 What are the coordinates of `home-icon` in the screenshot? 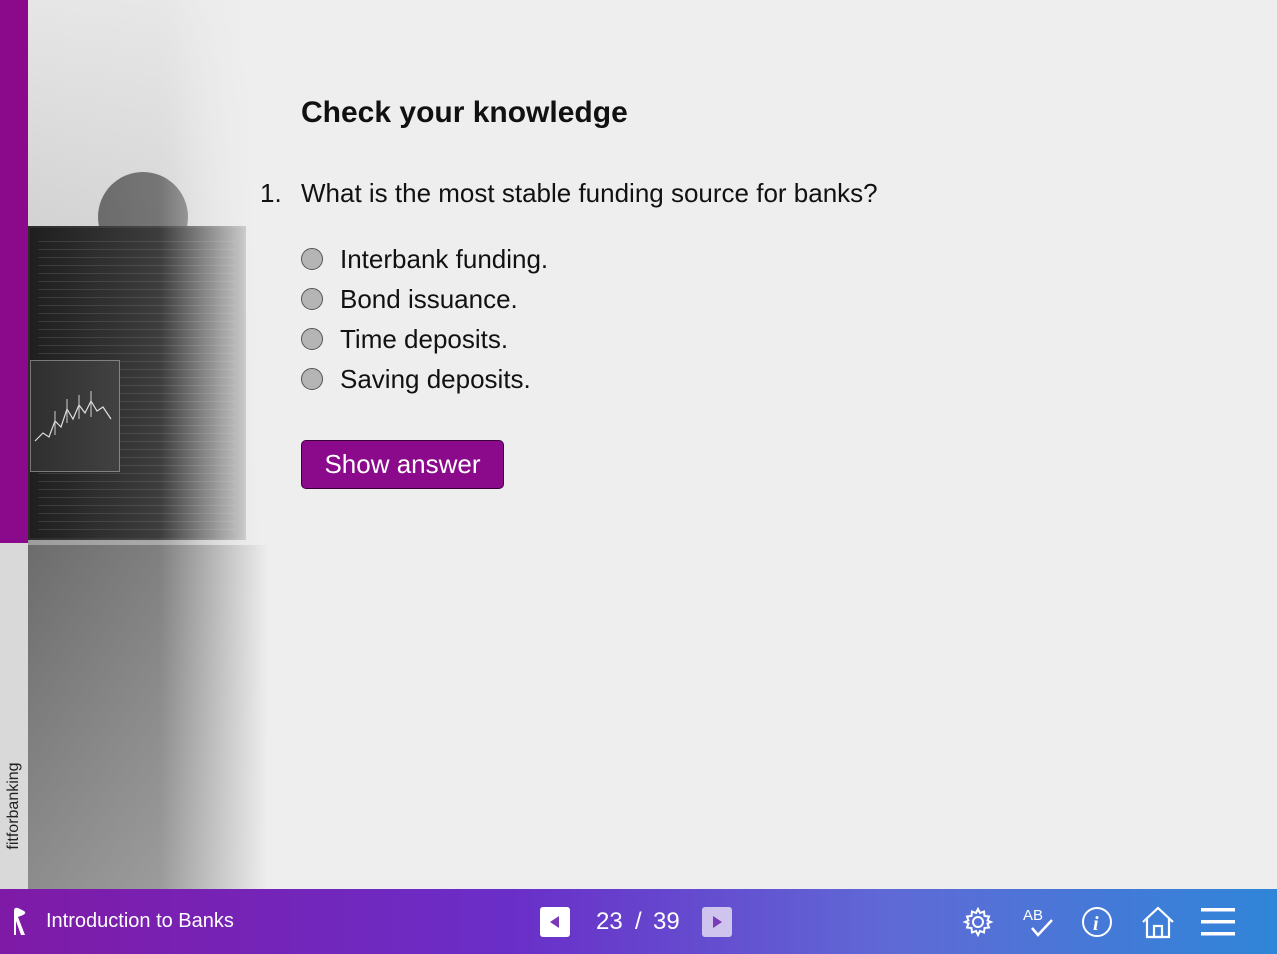 It's located at (1158, 922).